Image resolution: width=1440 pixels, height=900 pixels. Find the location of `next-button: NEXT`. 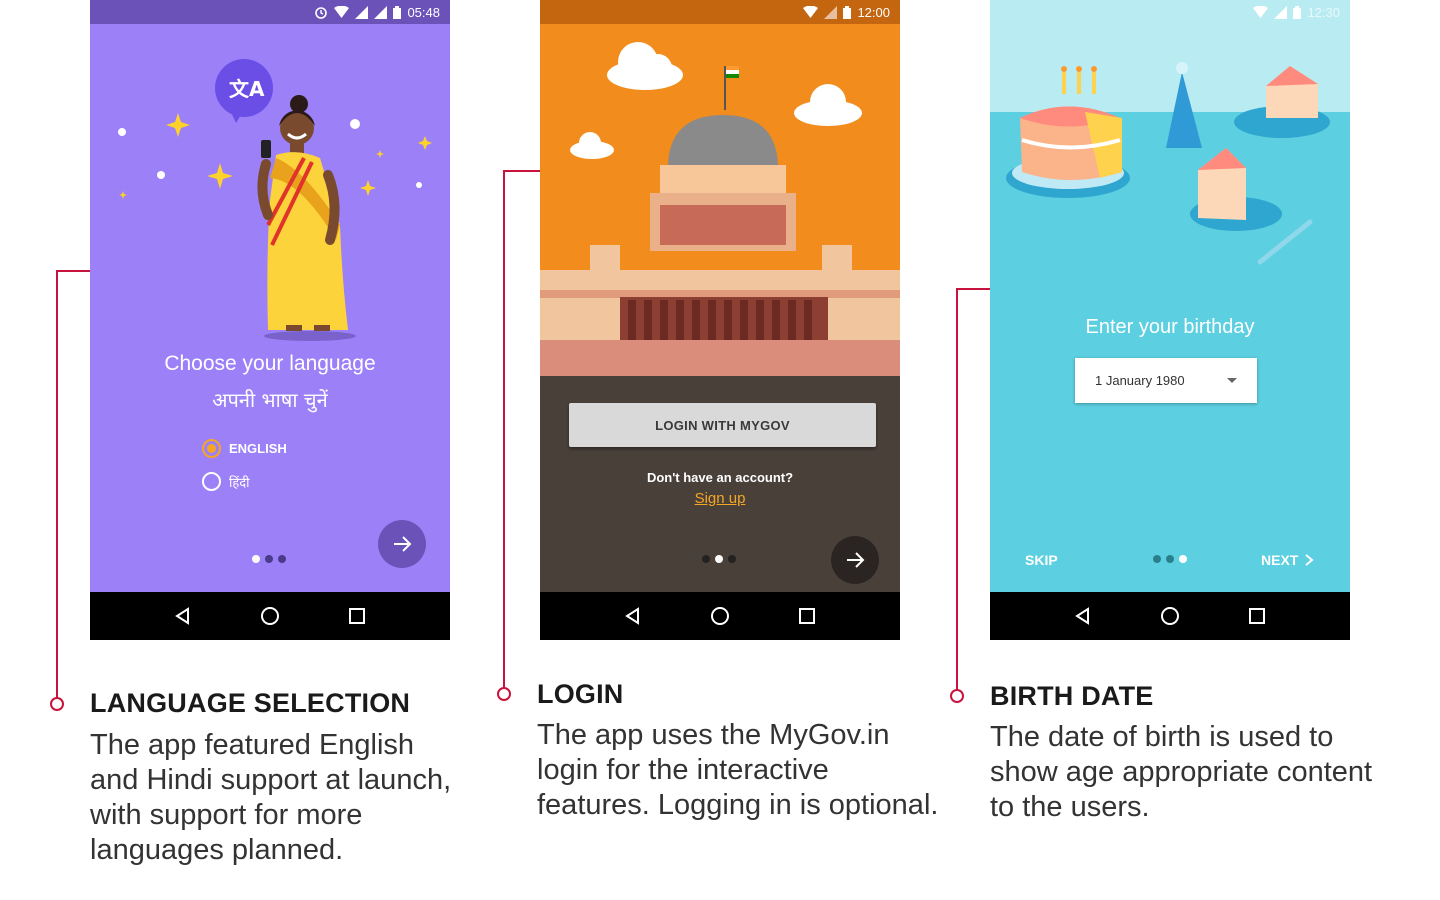

next-button: NEXT is located at coordinates (1287, 560).